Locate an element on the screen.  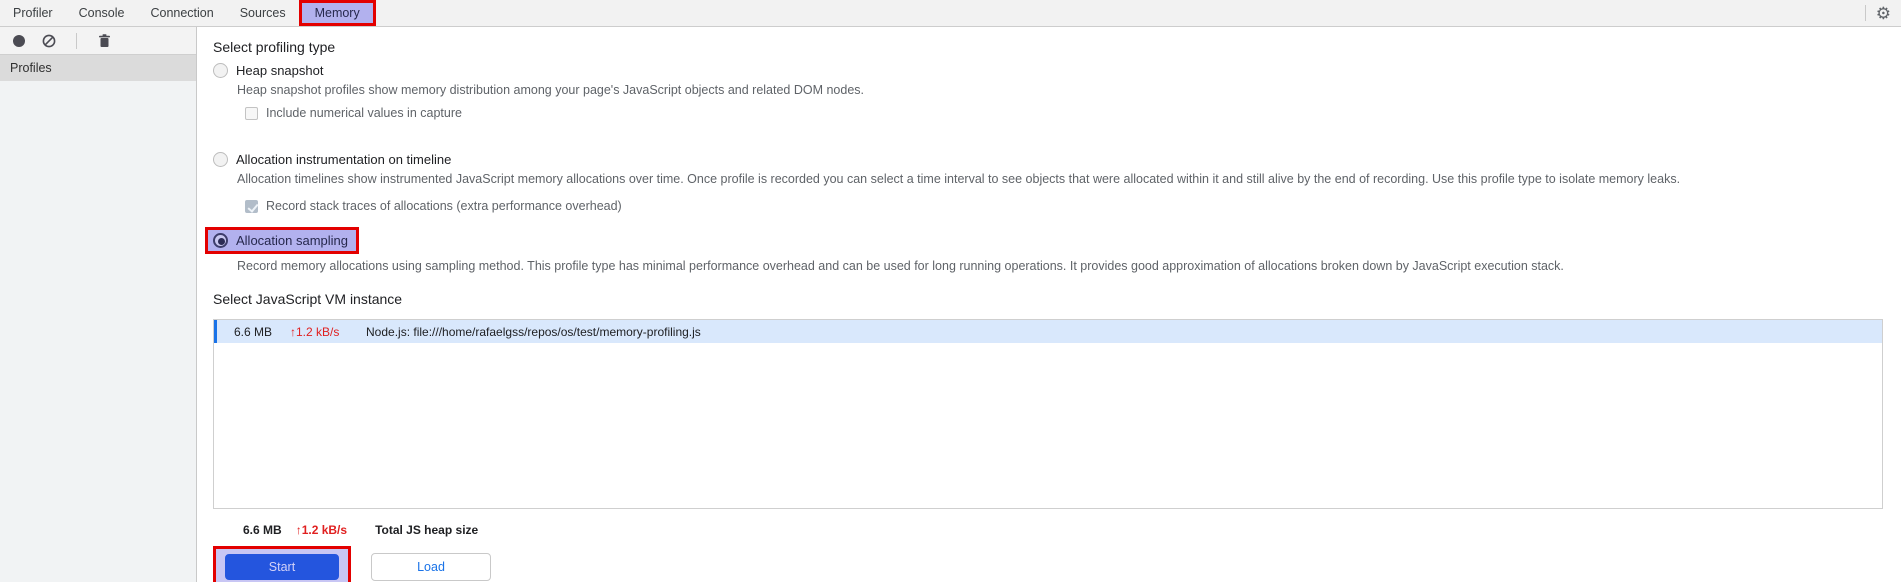
sidebar-profiles-header: Profiles is located at coordinates (98, 68).